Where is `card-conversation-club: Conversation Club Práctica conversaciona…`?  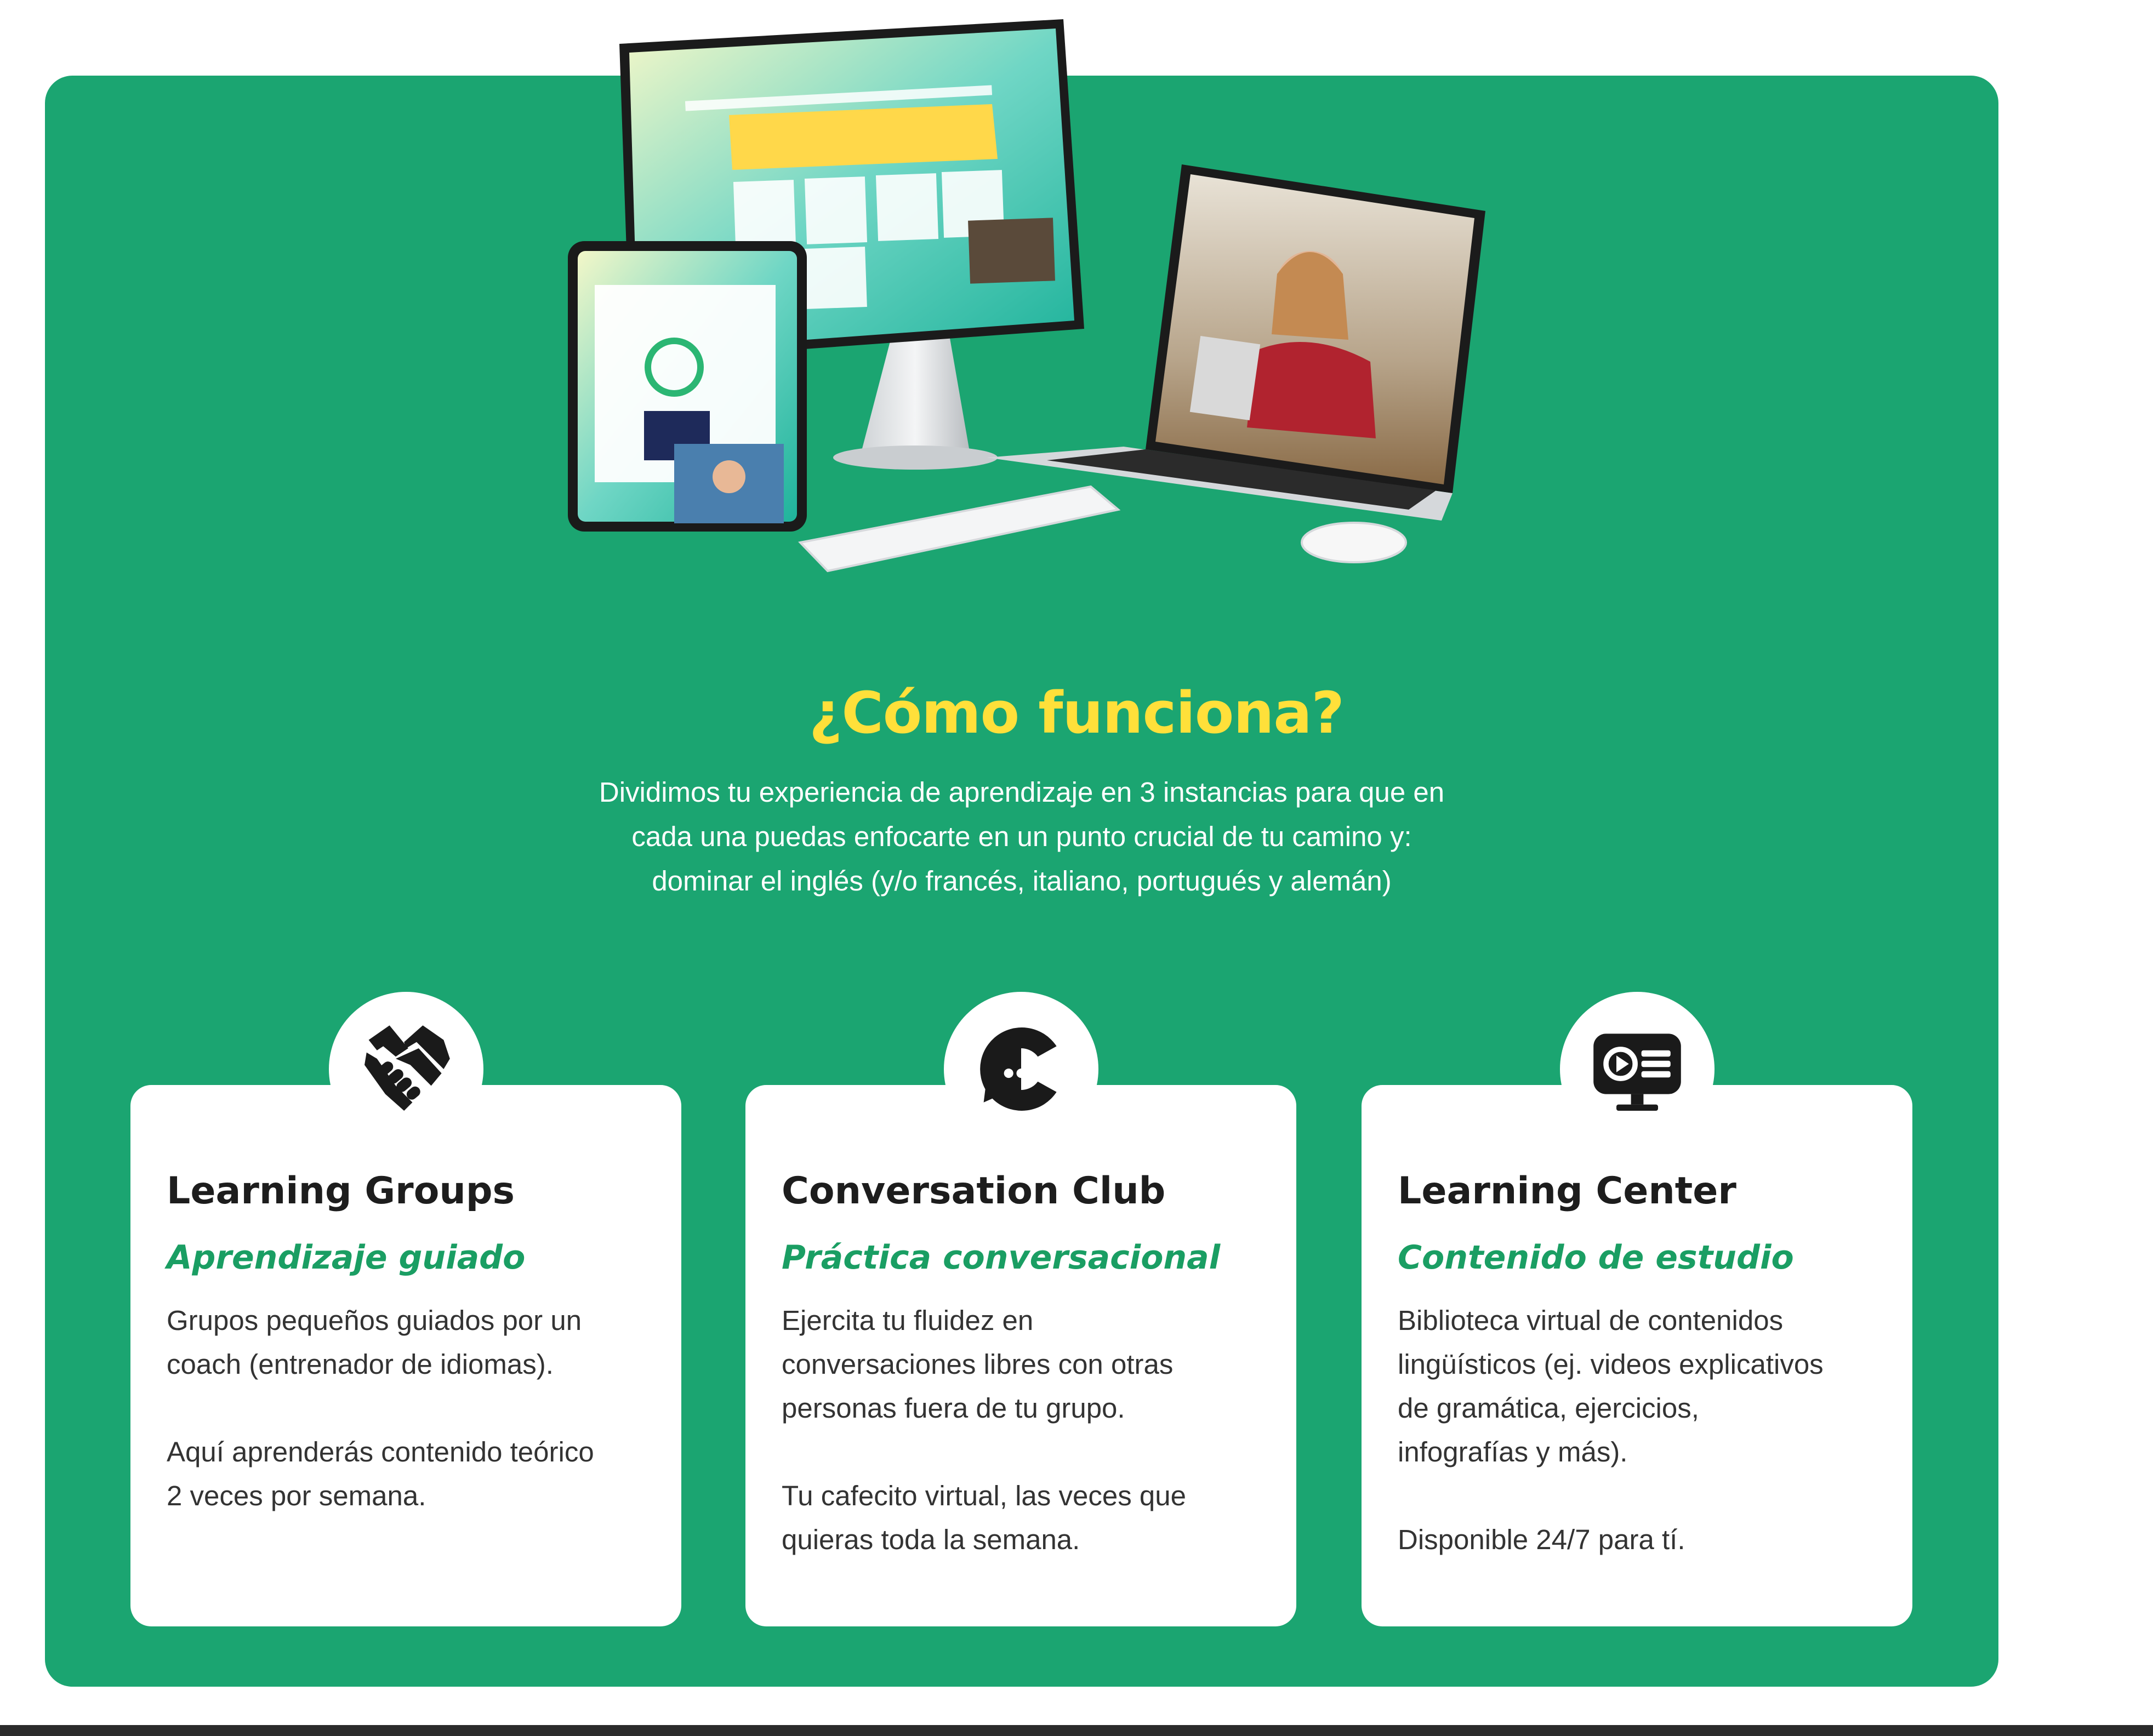
card-conversation-club: Conversation Club Práctica conversaciona… is located at coordinates (1020, 1355).